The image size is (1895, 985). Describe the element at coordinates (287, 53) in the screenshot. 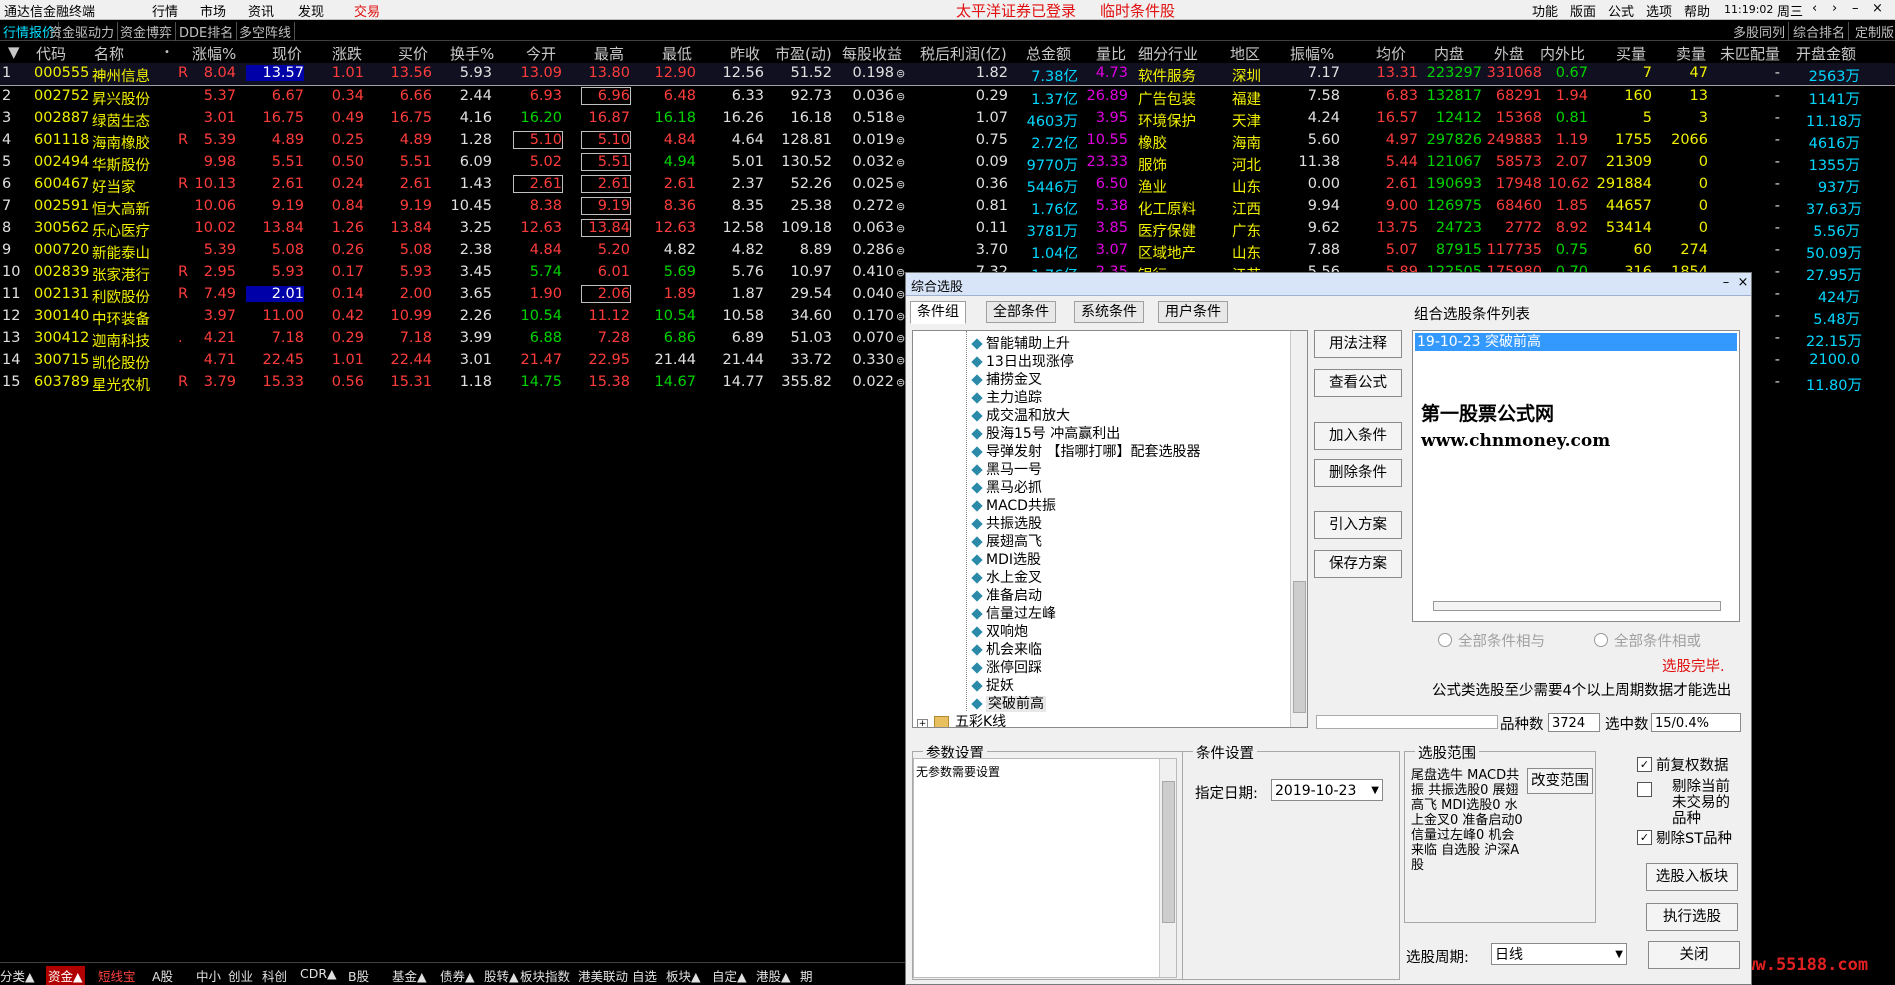

I see `col-price: 现价` at that location.